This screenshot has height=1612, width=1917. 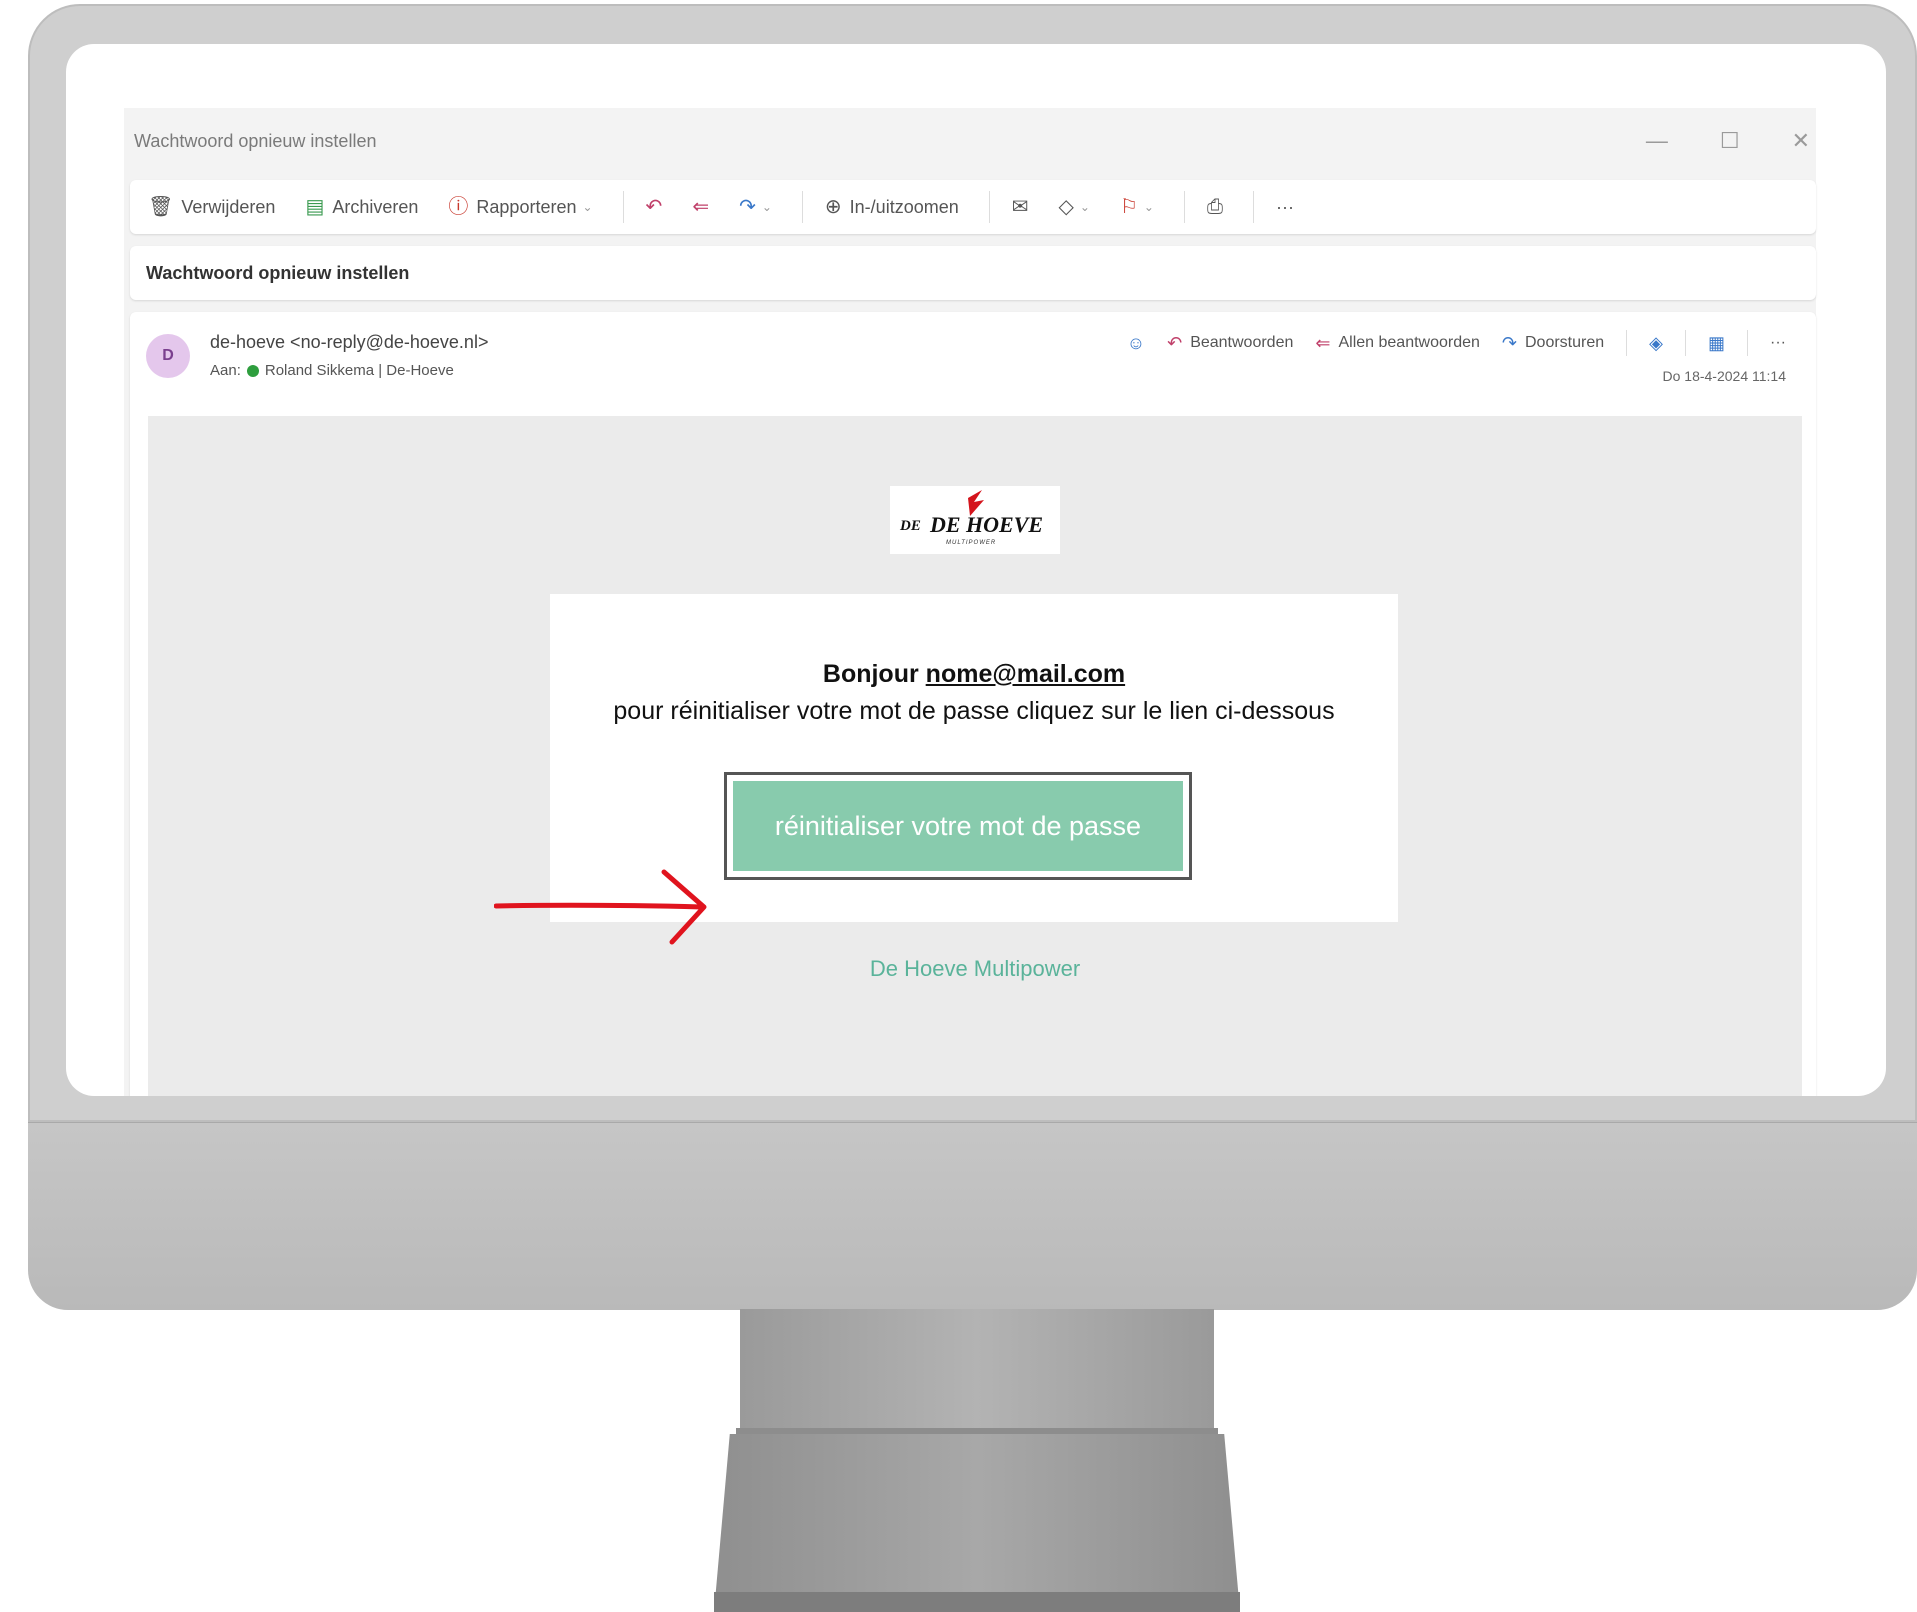 I want to click on apps-button: ▦, so click(x=1716, y=343).